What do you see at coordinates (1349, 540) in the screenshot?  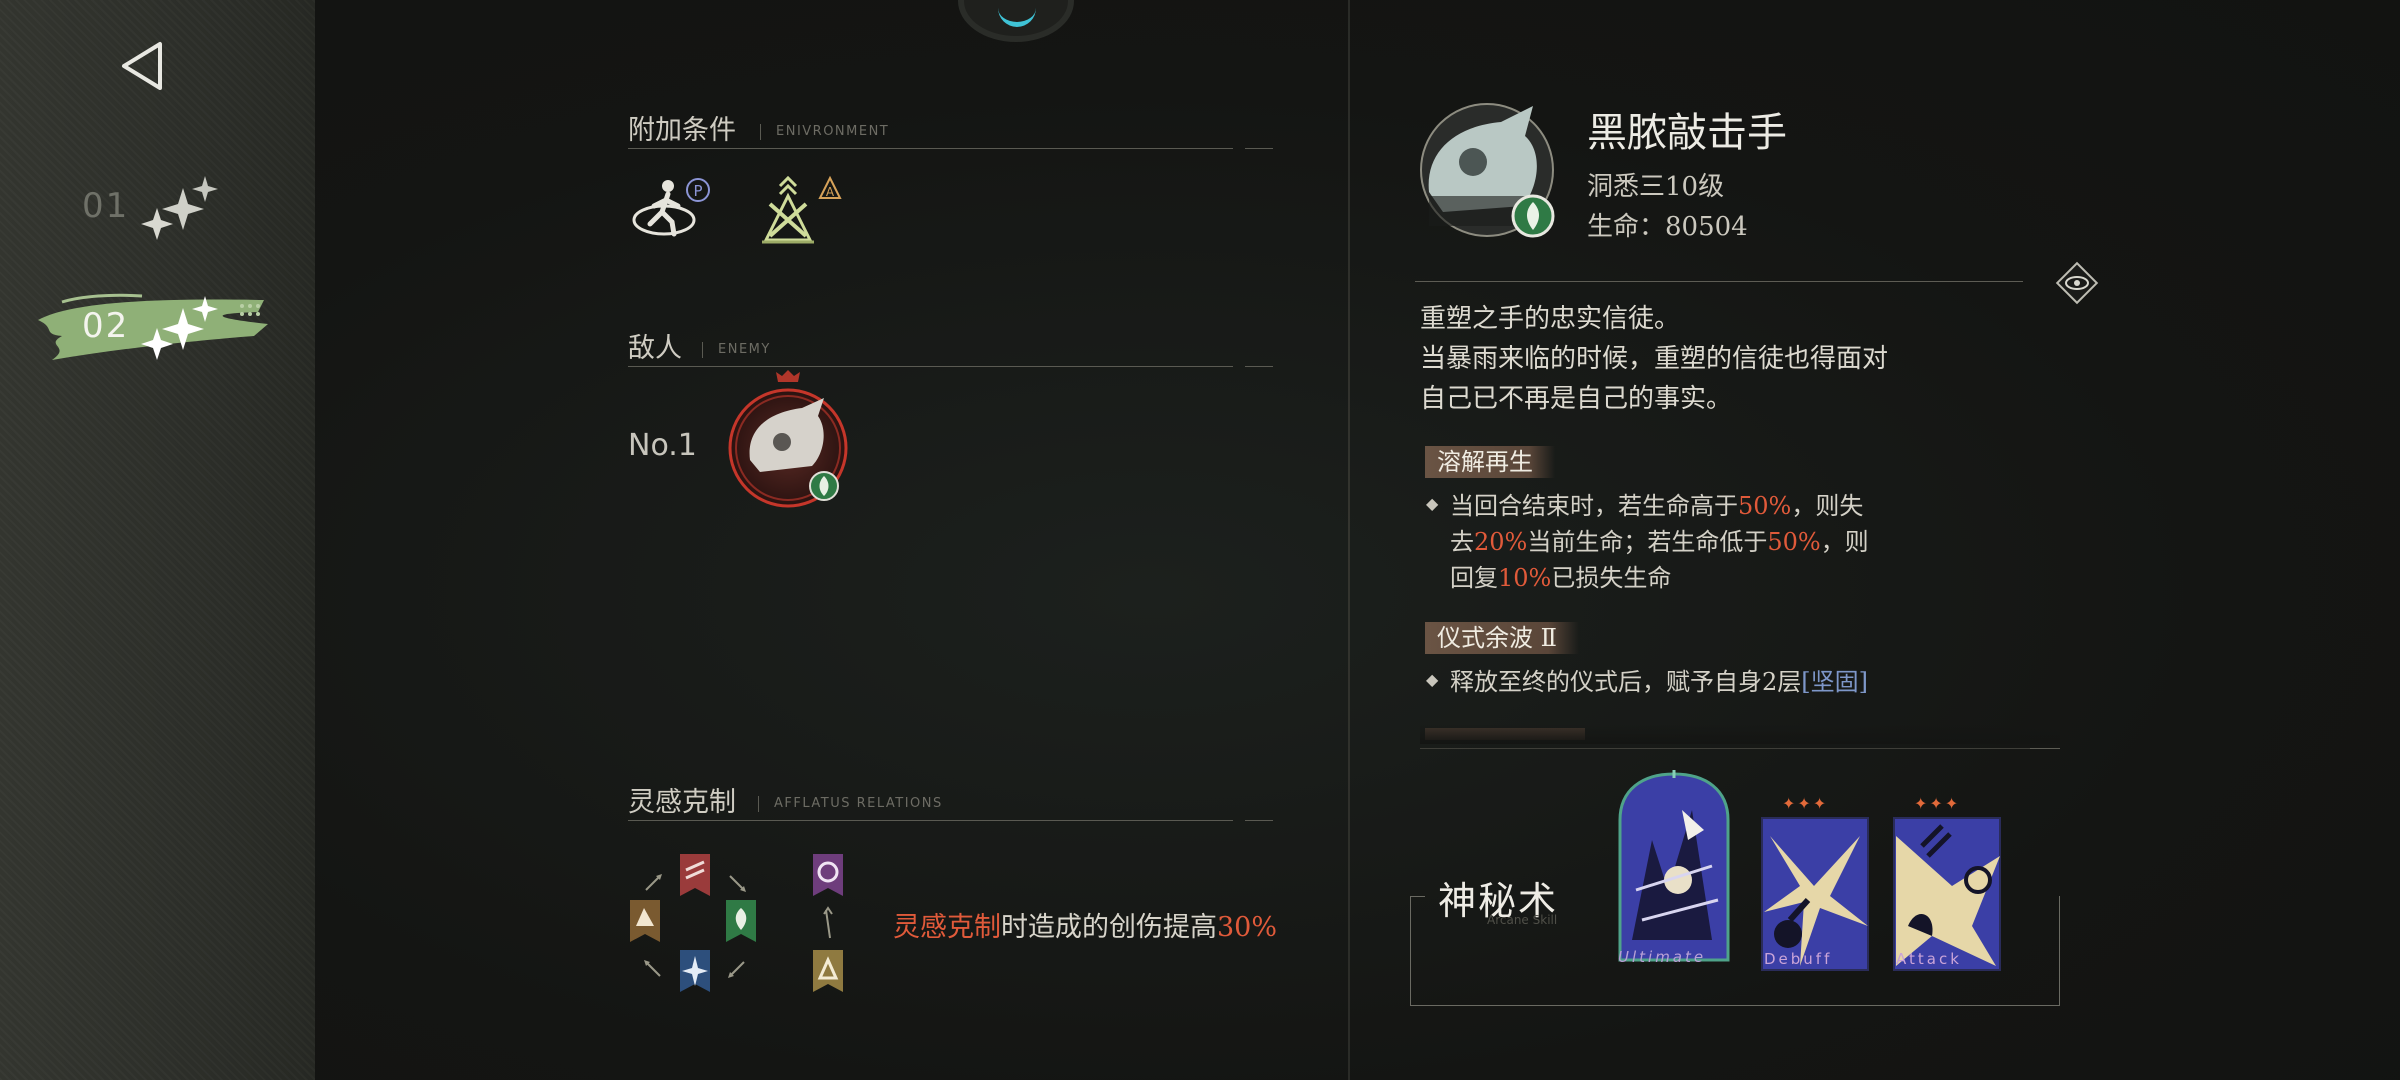 I see `panel-divider` at bounding box center [1349, 540].